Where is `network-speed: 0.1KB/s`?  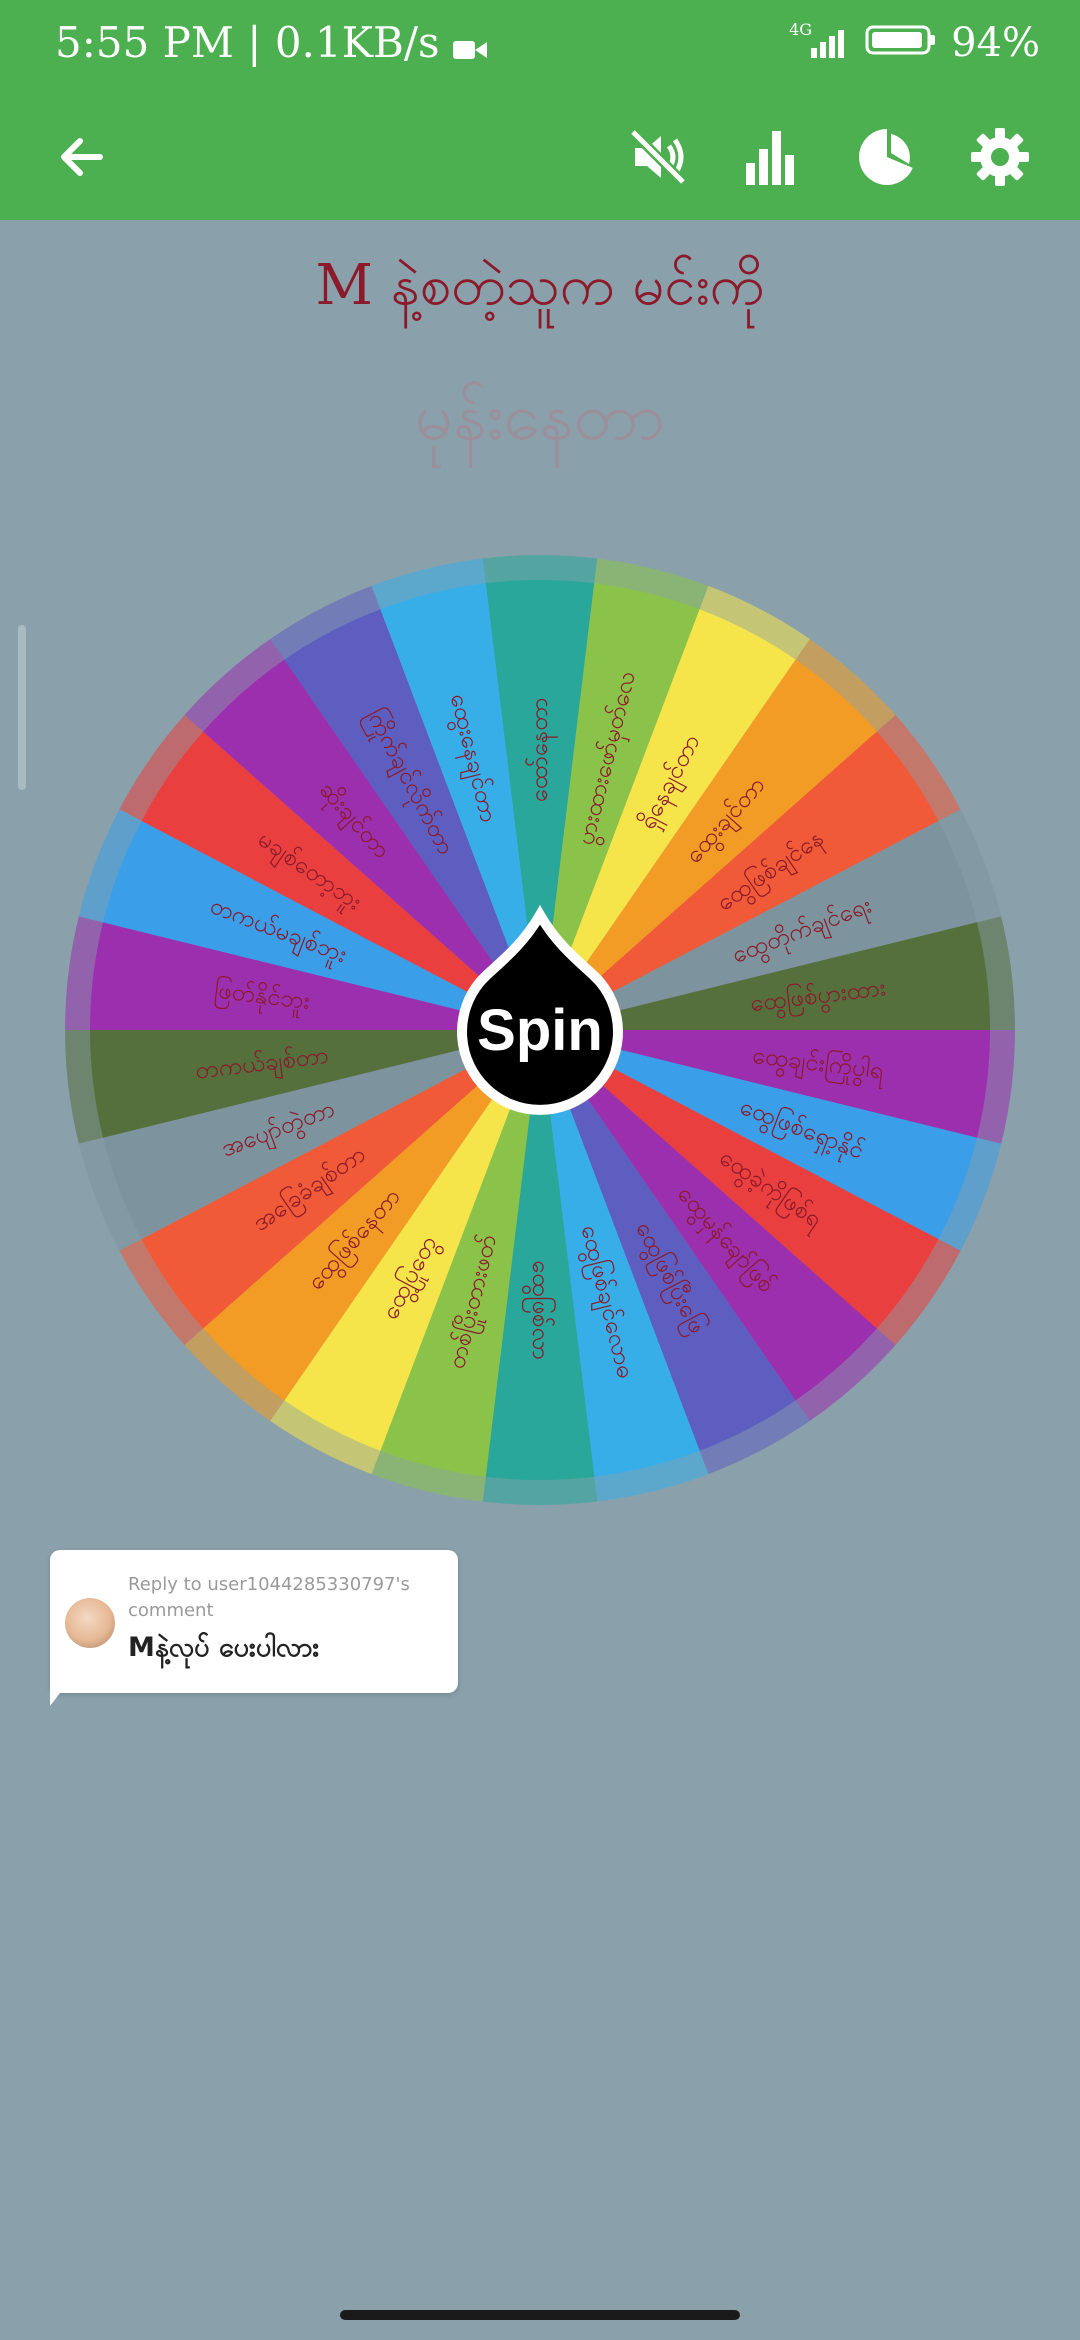 network-speed: 0.1KB/s is located at coordinates (357, 42).